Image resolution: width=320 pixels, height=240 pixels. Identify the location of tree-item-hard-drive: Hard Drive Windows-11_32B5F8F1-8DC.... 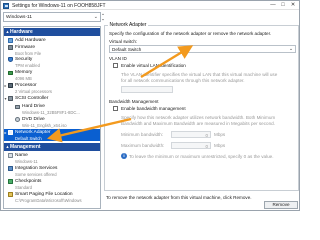
(52, 109).